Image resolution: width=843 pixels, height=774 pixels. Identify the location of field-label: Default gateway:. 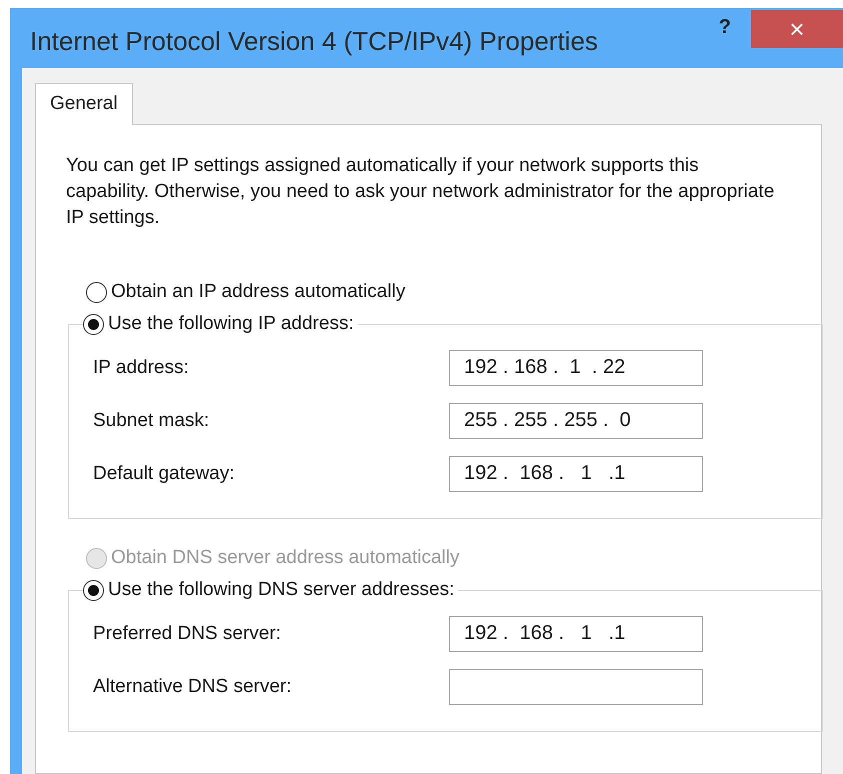
(164, 473).